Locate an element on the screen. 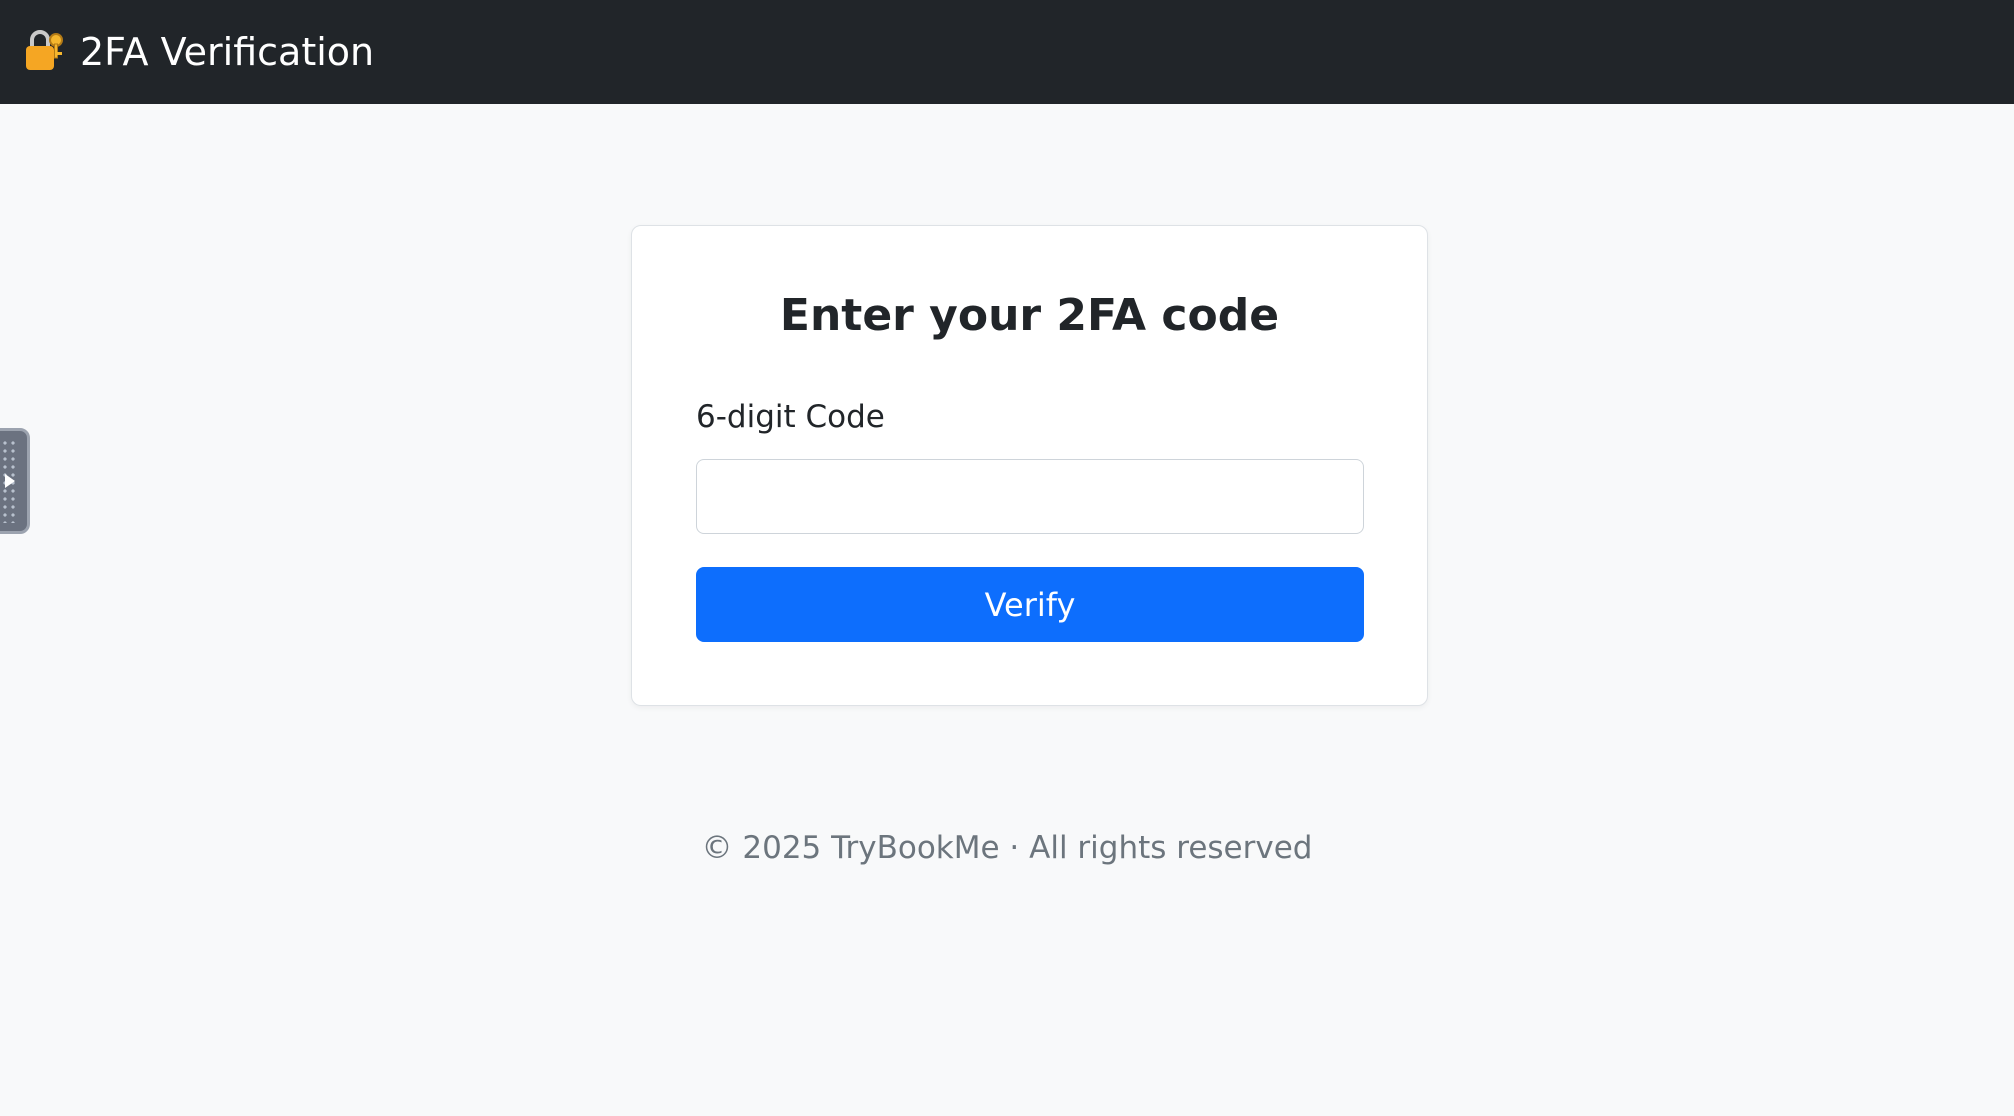 The width and height of the screenshot is (2014, 1116). code-input is located at coordinates (1030, 496).